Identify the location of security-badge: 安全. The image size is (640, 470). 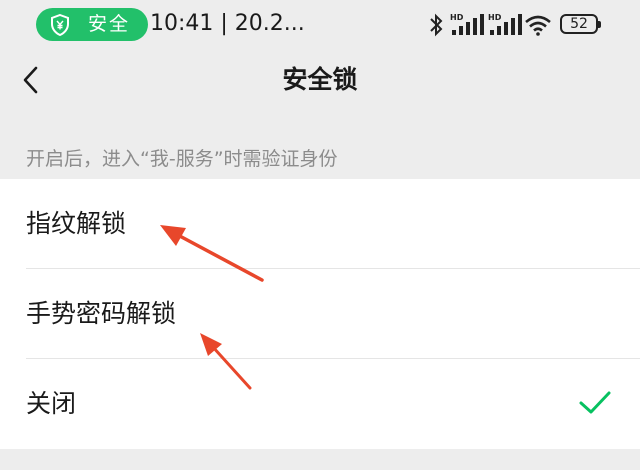
(92, 24).